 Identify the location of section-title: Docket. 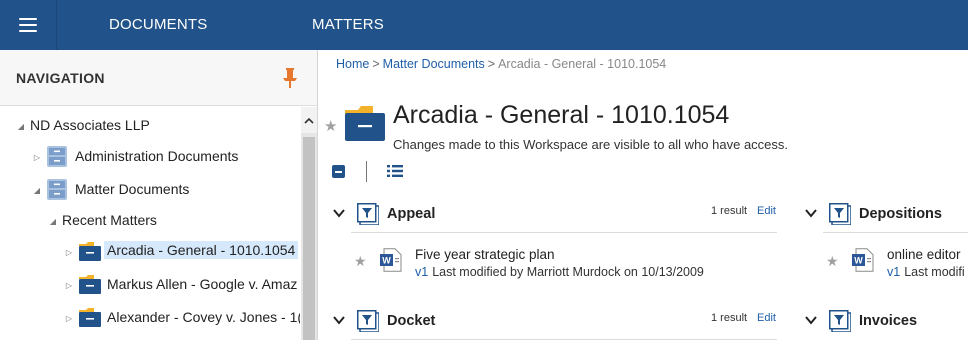
(411, 321).